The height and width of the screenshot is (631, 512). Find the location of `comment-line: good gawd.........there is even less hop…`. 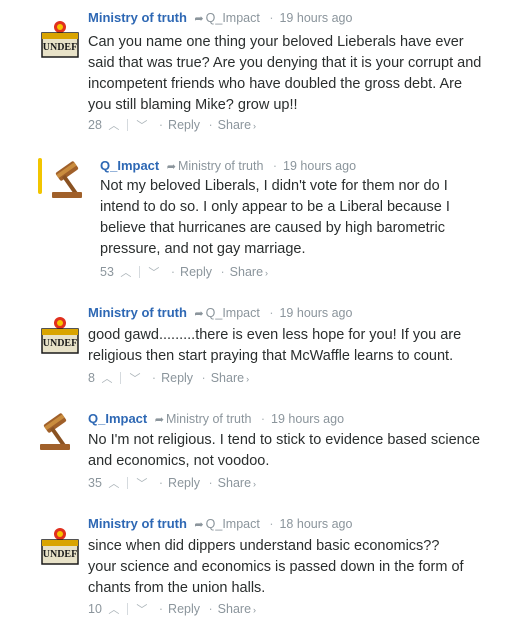

comment-line: good gawd.........there is even less hop… is located at coordinates (275, 335).